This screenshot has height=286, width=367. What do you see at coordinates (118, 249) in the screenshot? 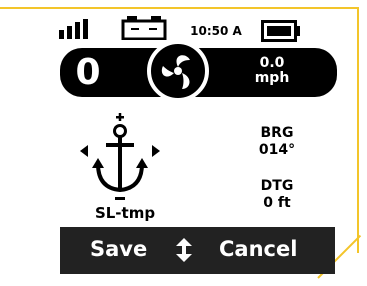
I see `save-button: Save` at bounding box center [118, 249].